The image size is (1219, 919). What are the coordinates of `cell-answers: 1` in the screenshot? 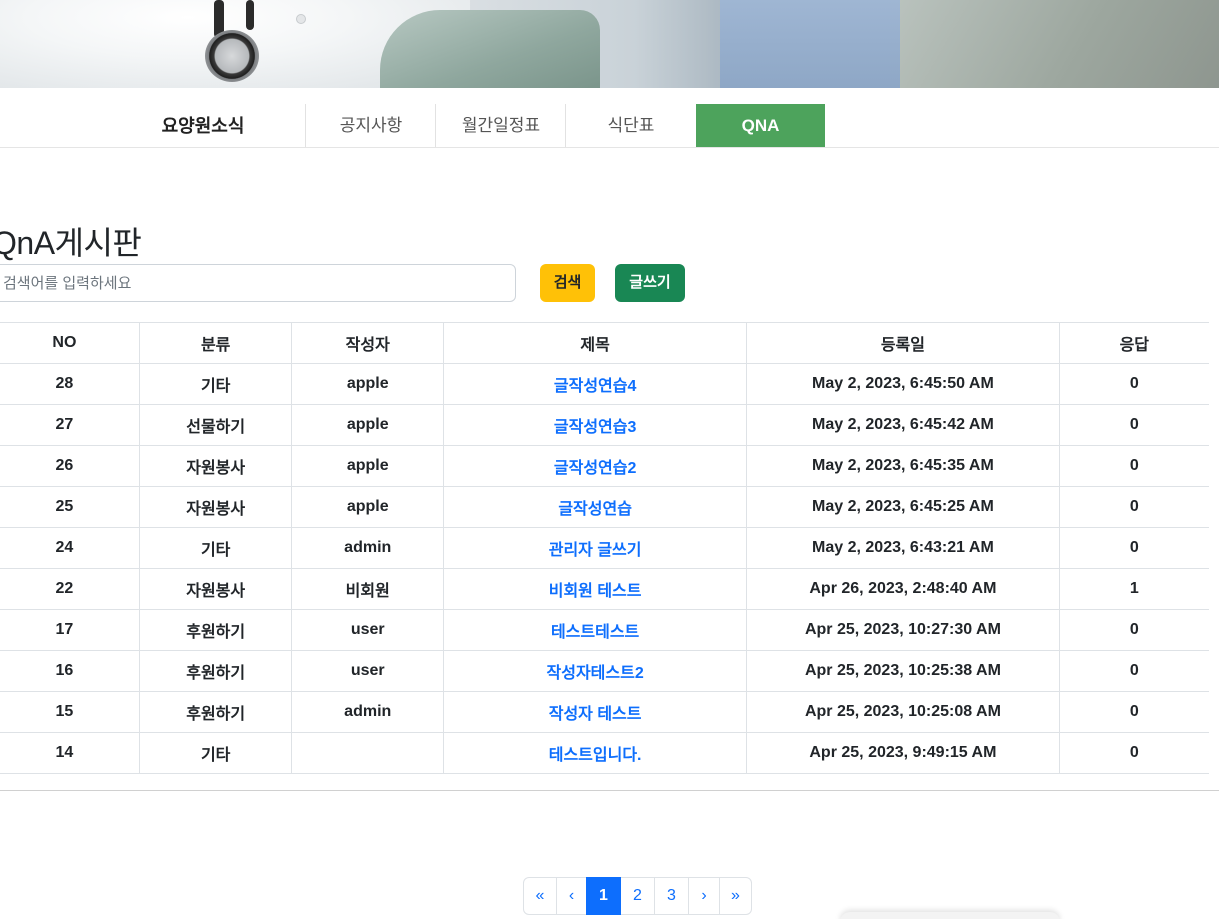 It's located at (1134, 589).